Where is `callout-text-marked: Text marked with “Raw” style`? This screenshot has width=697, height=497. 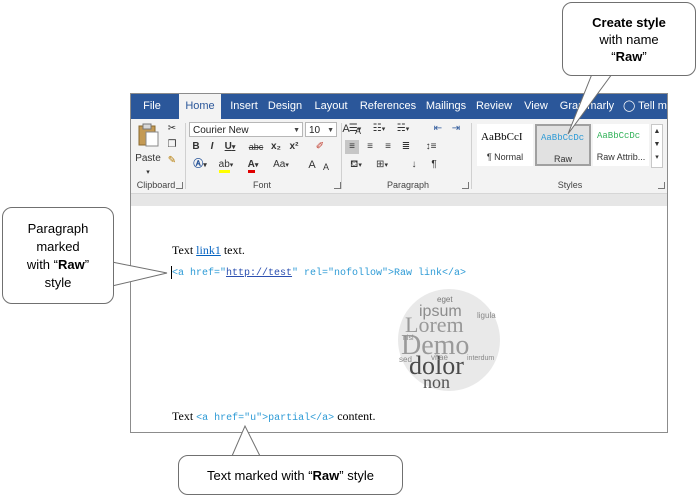 callout-text-marked: Text marked with “Raw” style is located at coordinates (290, 475).